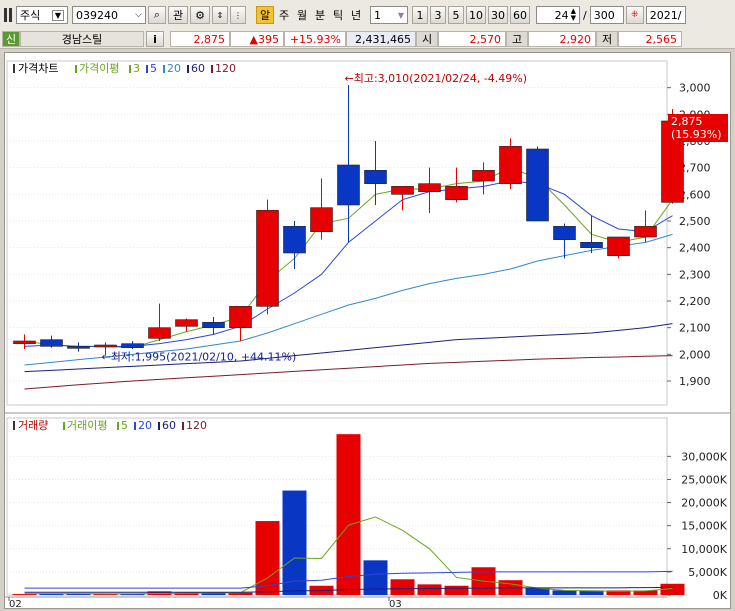 Image resolution: width=735 pixels, height=611 pixels. Describe the element at coordinates (265, 15) in the screenshot. I see `tab-day: 알` at that location.